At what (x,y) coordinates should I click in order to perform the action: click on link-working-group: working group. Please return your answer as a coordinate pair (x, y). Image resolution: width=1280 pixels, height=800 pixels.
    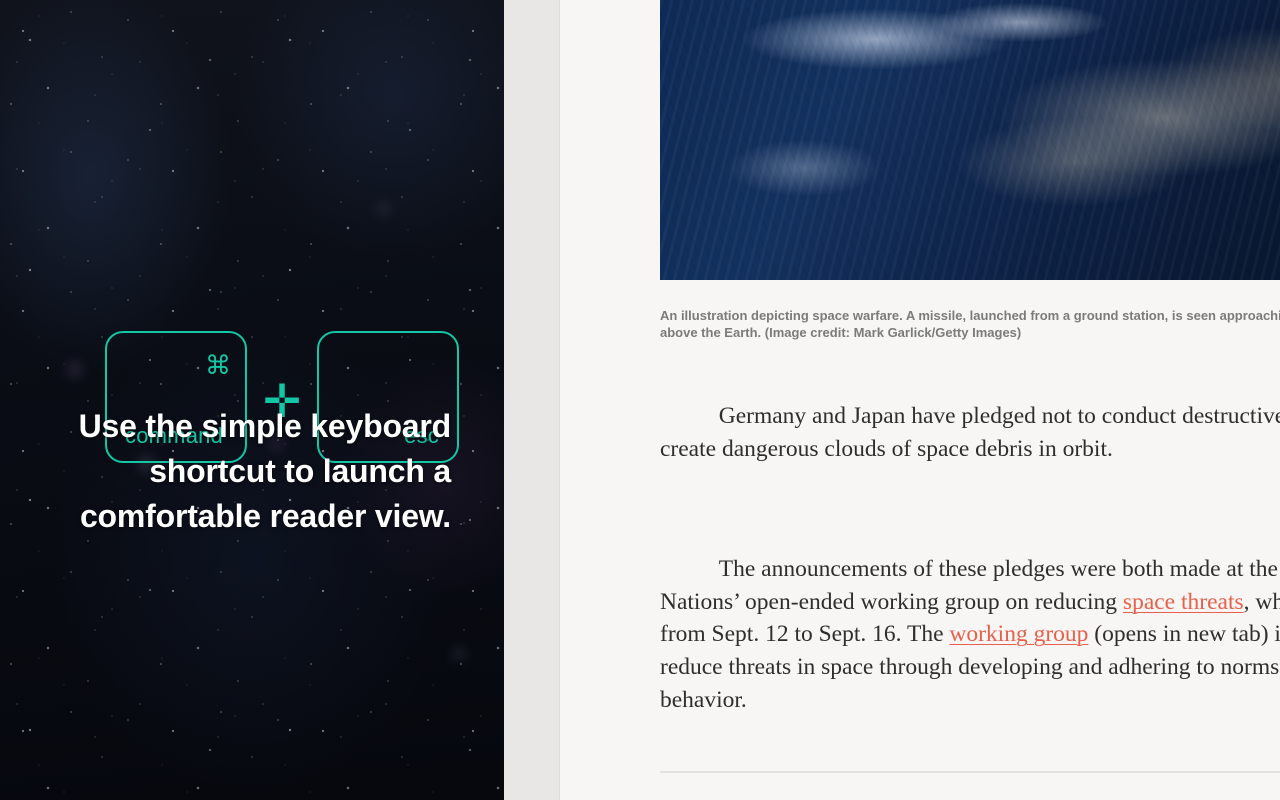
    Looking at the image, I should click on (1018, 634).